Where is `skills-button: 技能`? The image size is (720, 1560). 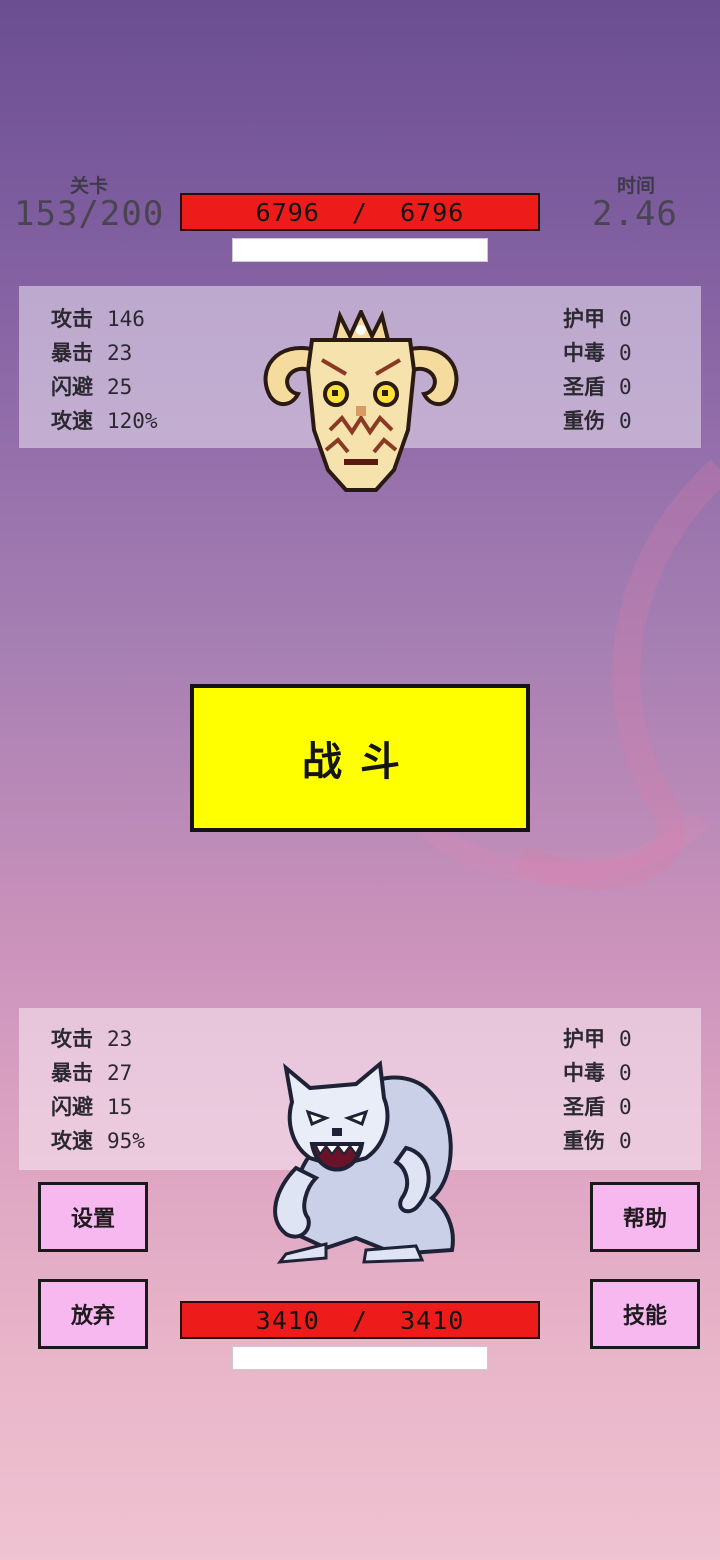 skills-button: 技能 is located at coordinates (645, 1314).